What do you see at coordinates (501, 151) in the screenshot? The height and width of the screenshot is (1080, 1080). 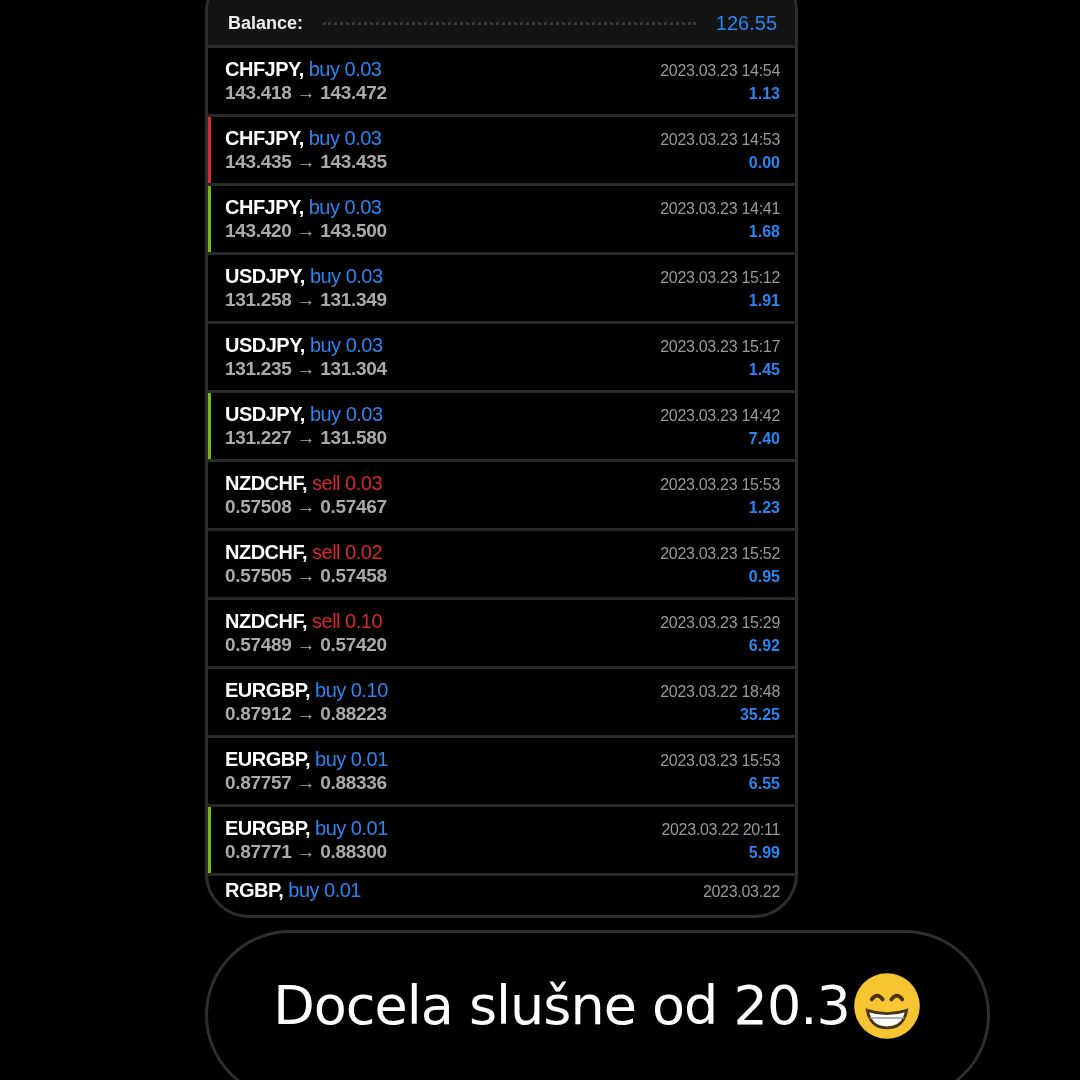 I see `trade-row: CHFJPY, buy 0.03 143.435 → 143.435 2023.03.23 14:53 0.00` at bounding box center [501, 151].